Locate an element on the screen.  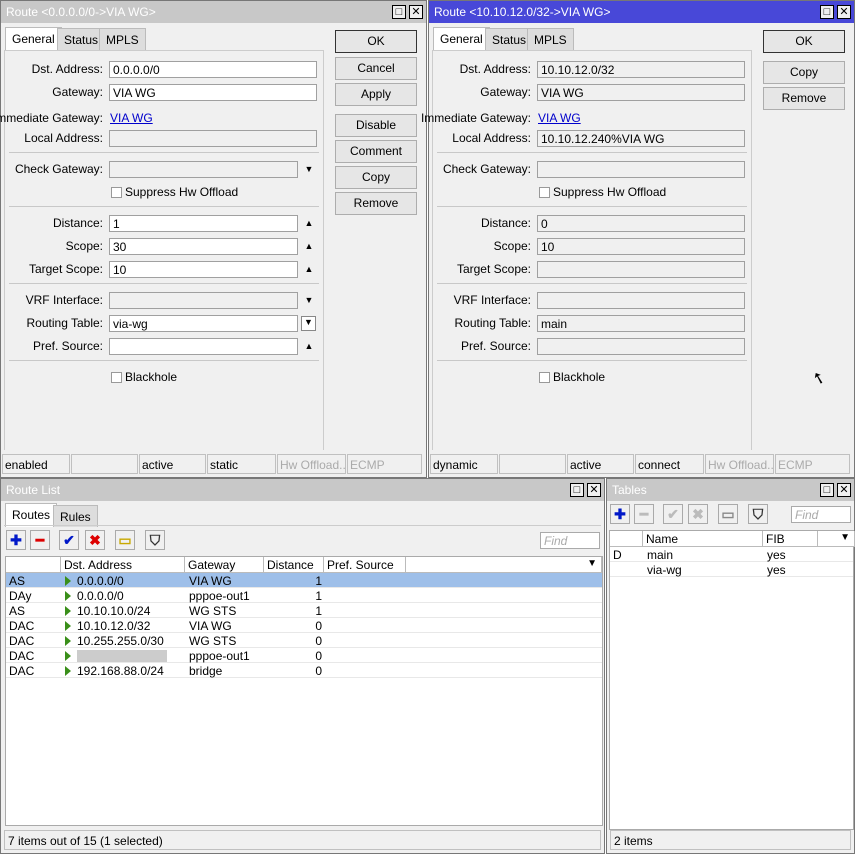
target-scope-field is located at coordinates (641, 269).